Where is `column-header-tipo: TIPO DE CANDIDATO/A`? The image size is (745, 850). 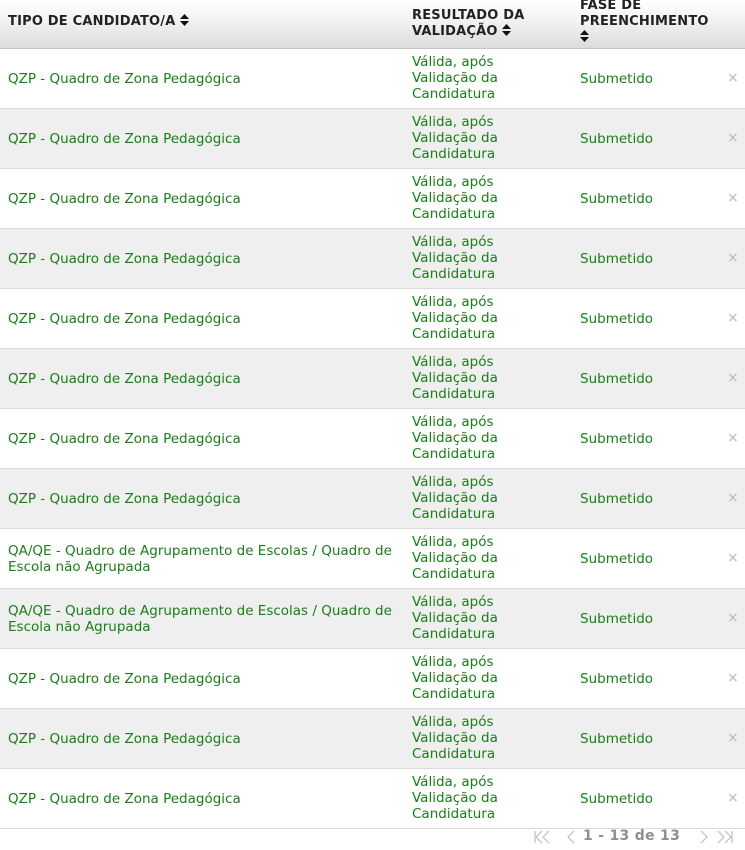 column-header-tipo: TIPO DE CANDIDATO/A is located at coordinates (98, 22).